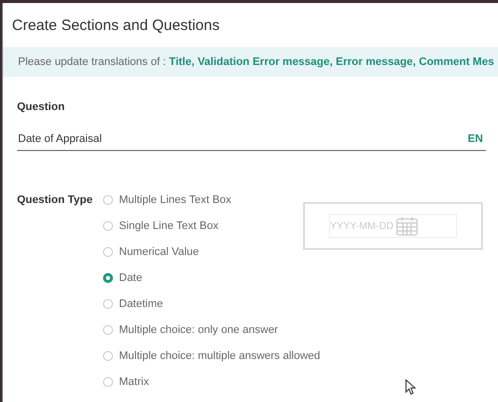  What do you see at coordinates (407, 226) in the screenshot?
I see `calendar-icon` at bounding box center [407, 226].